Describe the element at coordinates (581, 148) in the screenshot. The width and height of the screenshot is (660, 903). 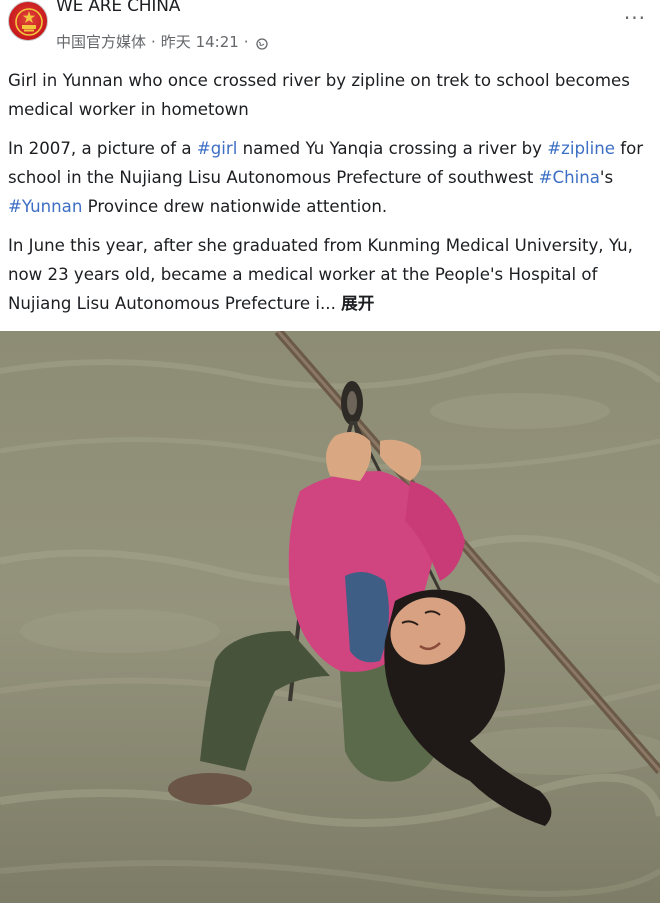
I see `hashtag-zipline: #zipline` at that location.